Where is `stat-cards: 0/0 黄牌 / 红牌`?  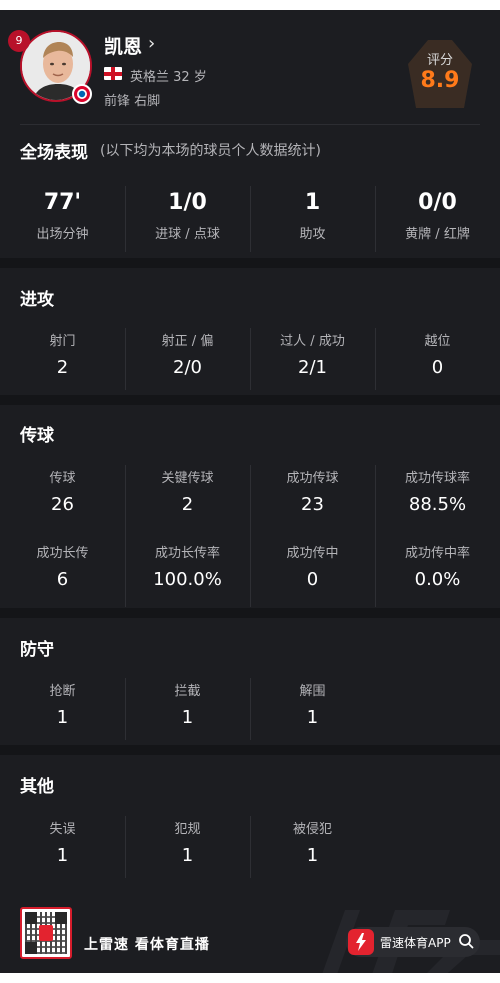
stat-cards: 0/0 黄牌 / 红牌 is located at coordinates (437, 216).